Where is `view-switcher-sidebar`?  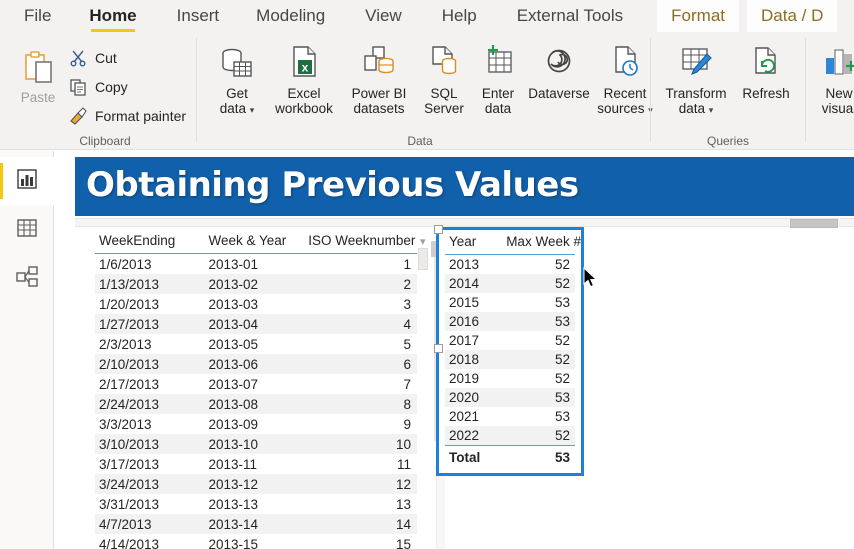 view-switcher-sidebar is located at coordinates (27, 350).